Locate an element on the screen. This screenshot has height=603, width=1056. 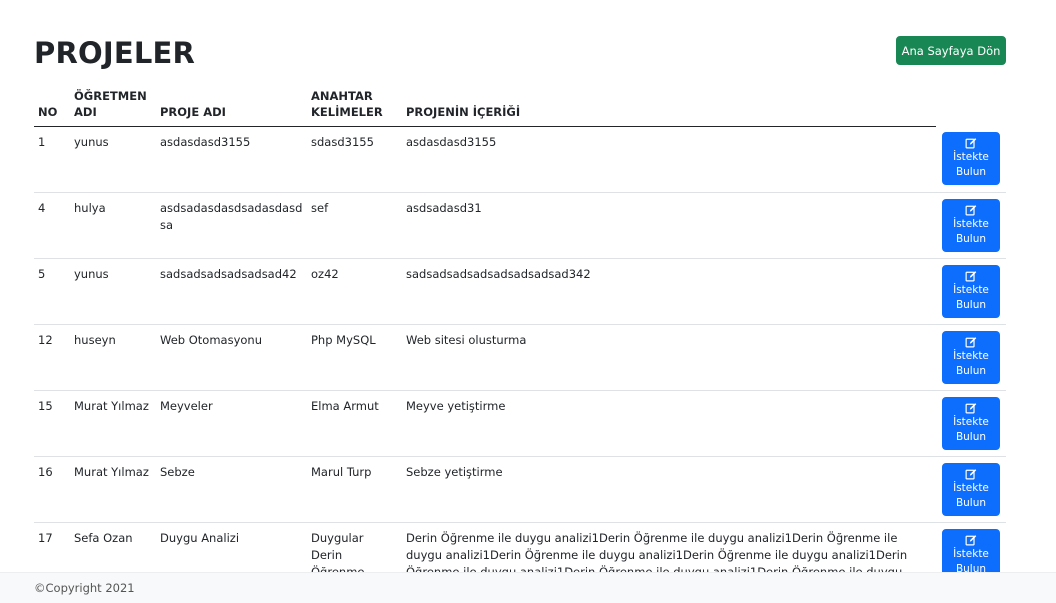
page-title: PROJELER is located at coordinates (115, 53).